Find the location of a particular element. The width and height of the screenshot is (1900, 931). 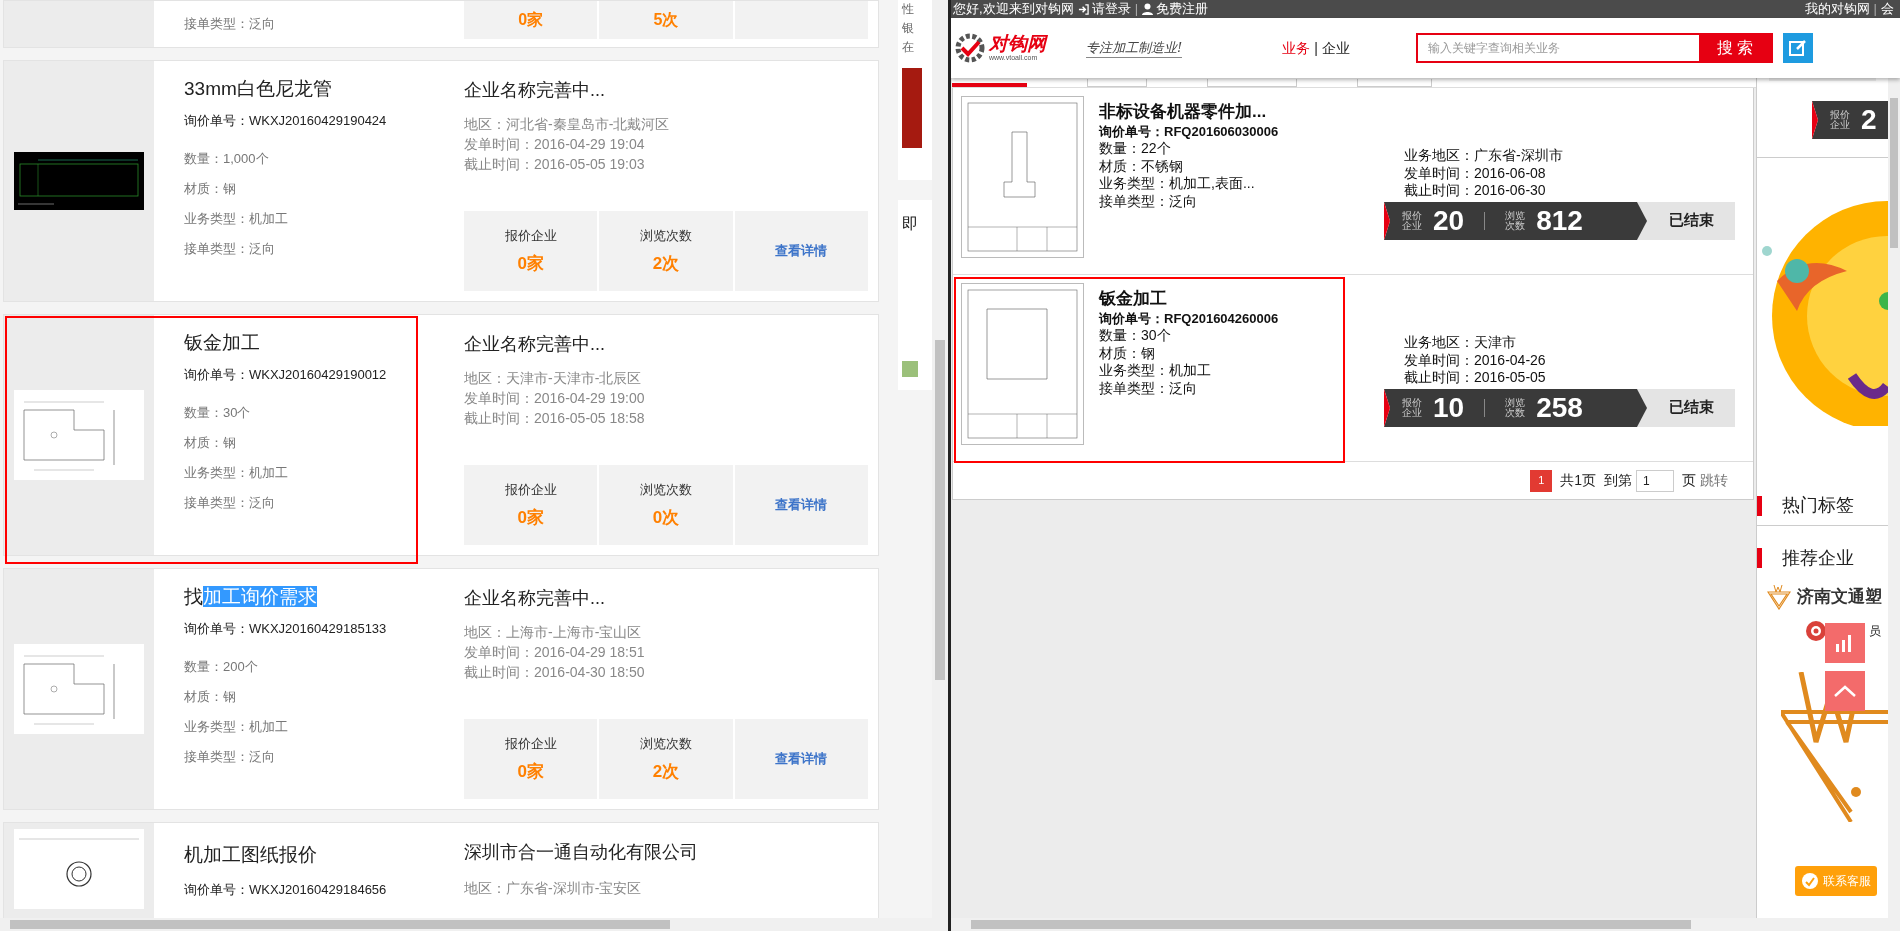

info-text: 地区：上海市-上海市-宝山区 is located at coordinates (553, 632).